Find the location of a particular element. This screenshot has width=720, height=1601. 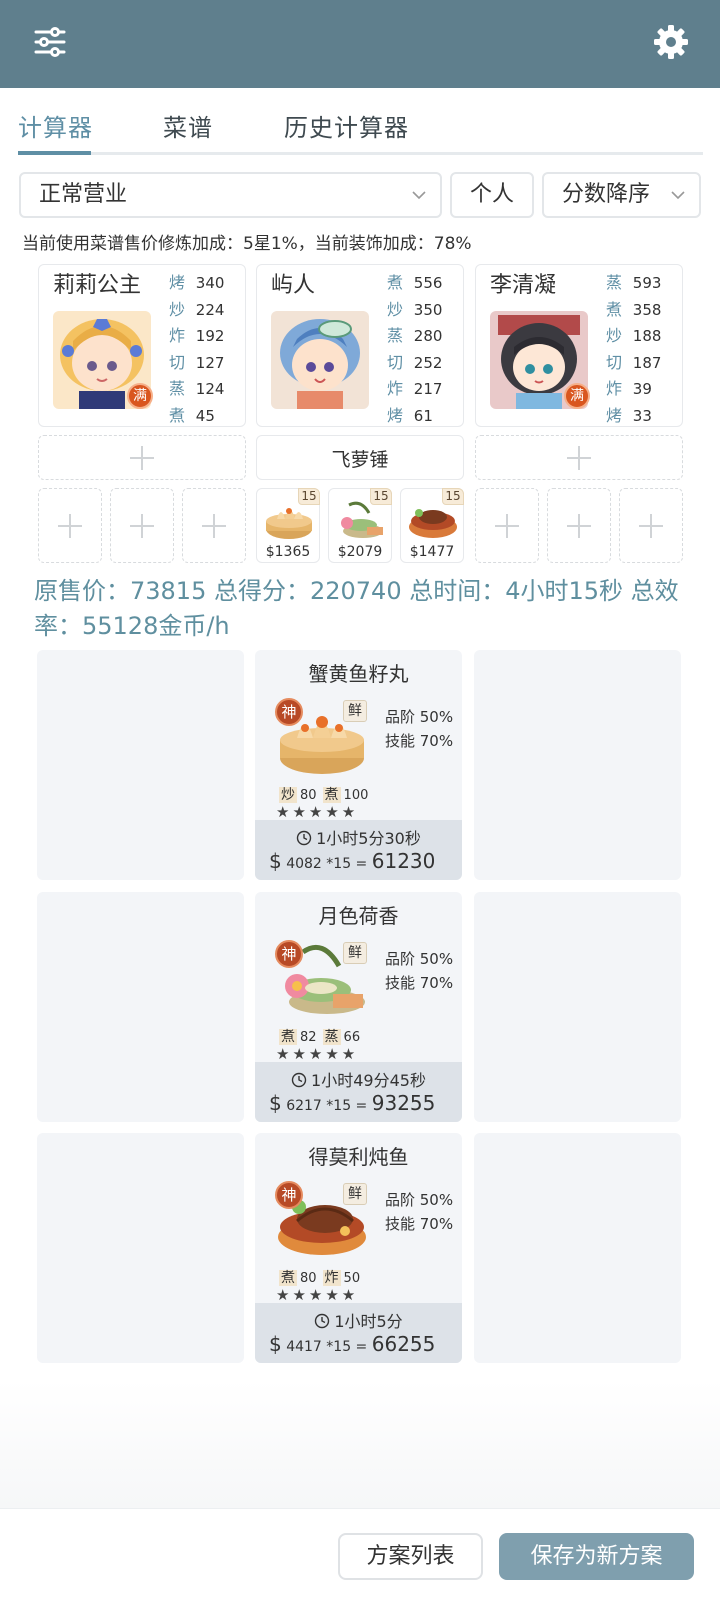

chef-name: 莉莉公主 is located at coordinates (97, 285).